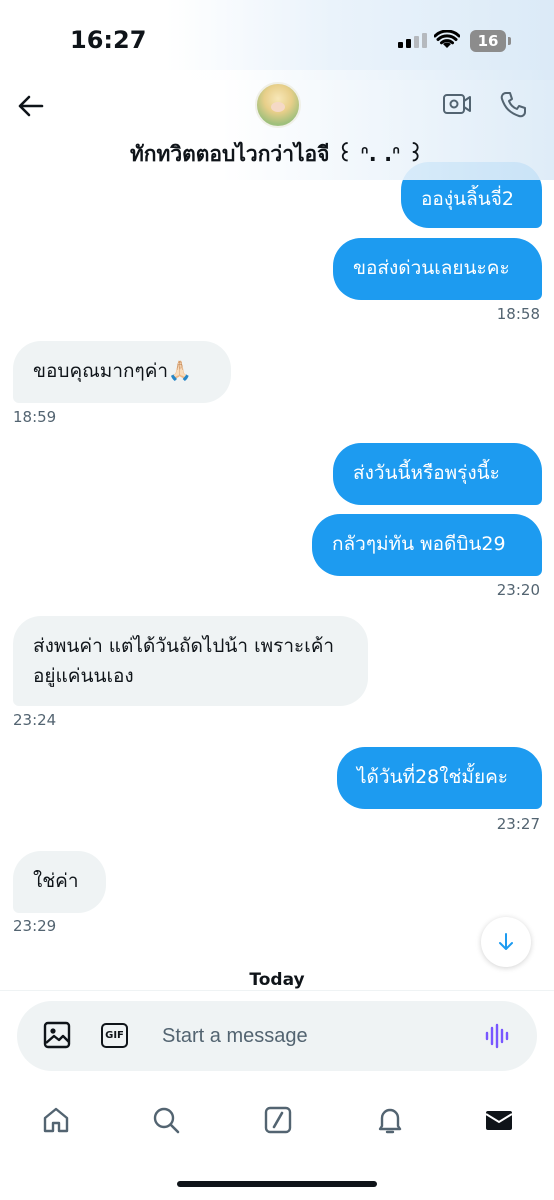 This screenshot has width=554, height=1200. I want to click on message-text: ขอบคุณมากๆค่า🙏🏻, so click(112, 371).